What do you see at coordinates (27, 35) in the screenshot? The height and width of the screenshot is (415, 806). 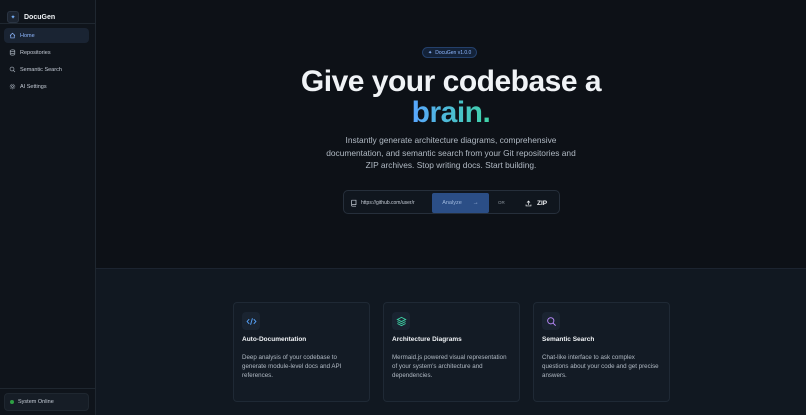 I see `sidebar-item-label: Home` at bounding box center [27, 35].